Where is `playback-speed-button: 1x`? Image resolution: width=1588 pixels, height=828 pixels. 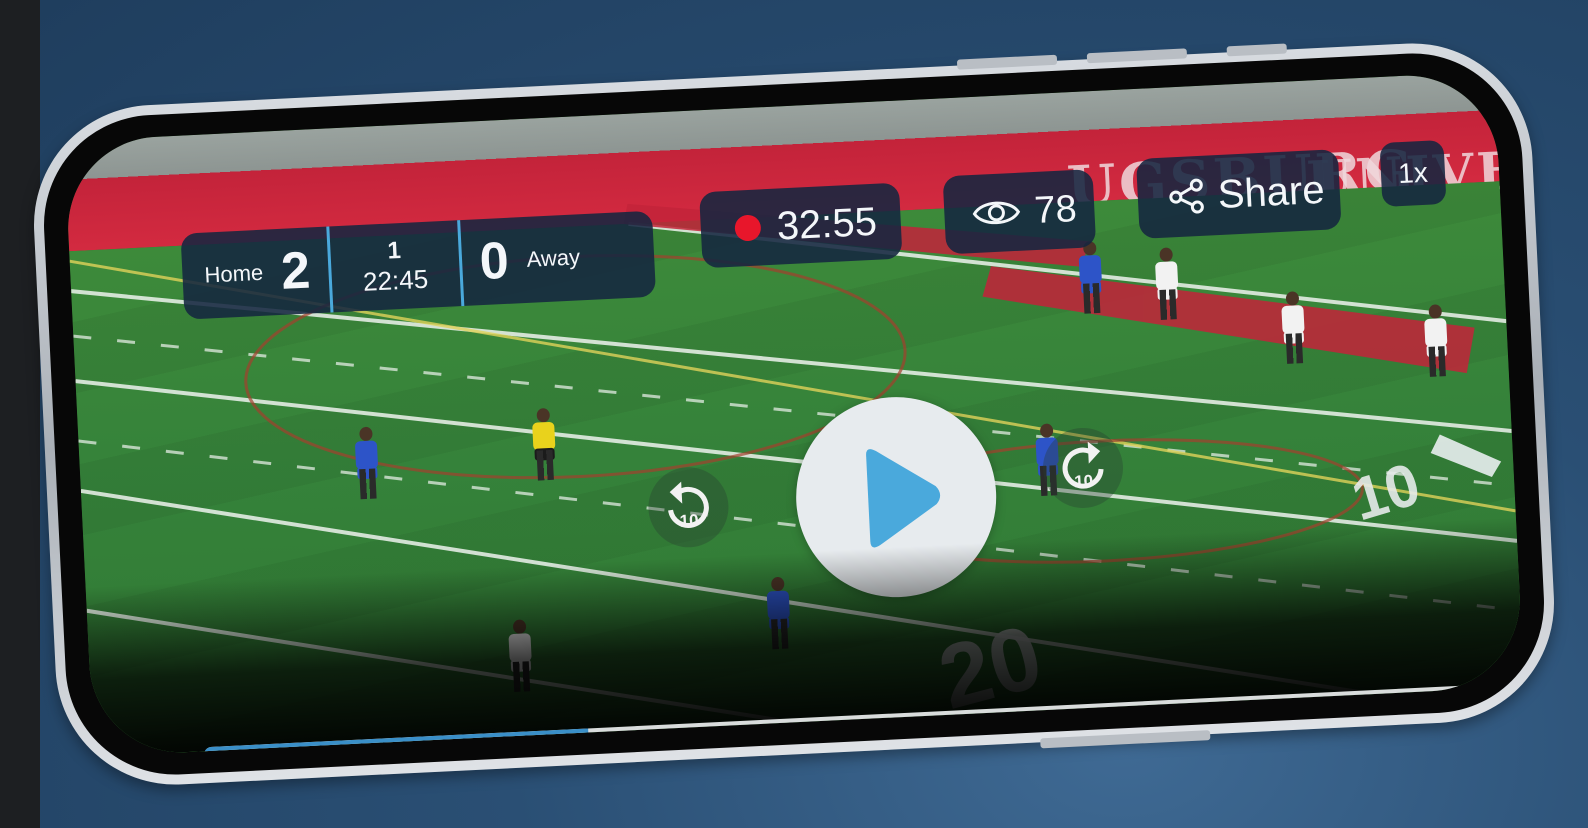
playback-speed-button: 1x is located at coordinates (1413, 173).